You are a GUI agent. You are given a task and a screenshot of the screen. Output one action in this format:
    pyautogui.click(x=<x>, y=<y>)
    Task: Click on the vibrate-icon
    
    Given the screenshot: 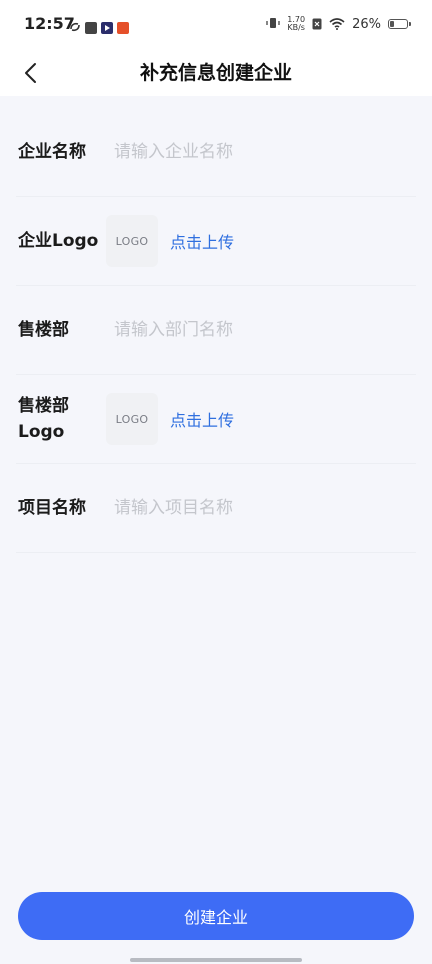 What is the action you would take?
    pyautogui.click(x=273, y=24)
    